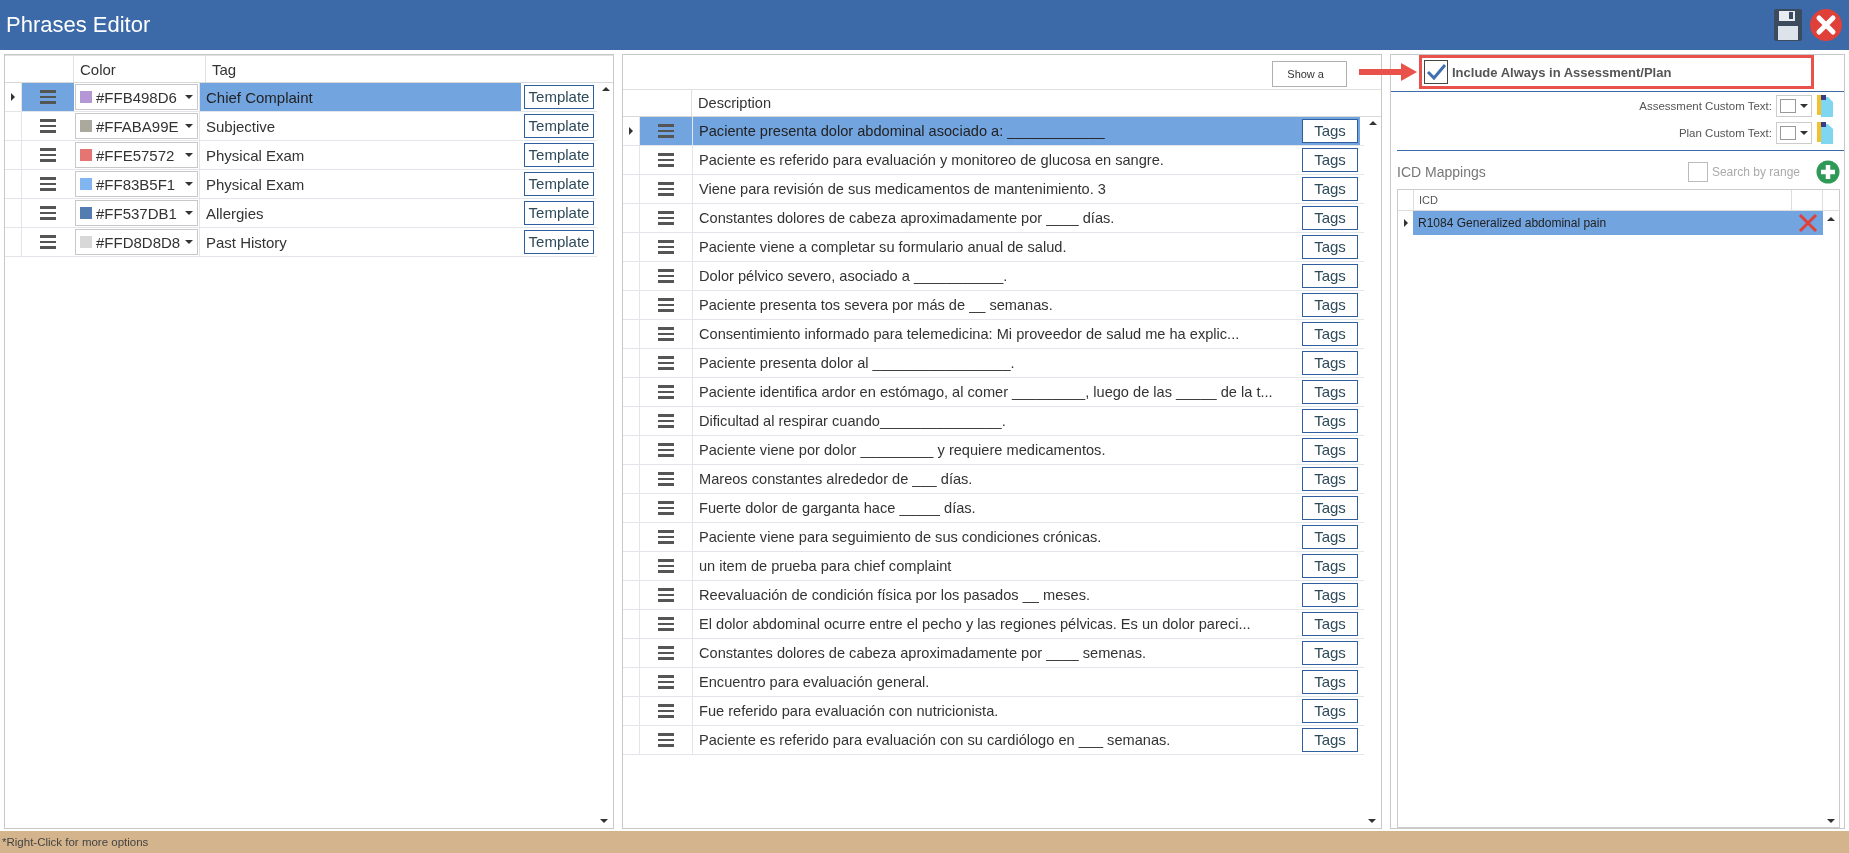 This screenshot has height=853, width=1849. Describe the element at coordinates (1602, 200) in the screenshot. I see `column-header: ICD` at that location.